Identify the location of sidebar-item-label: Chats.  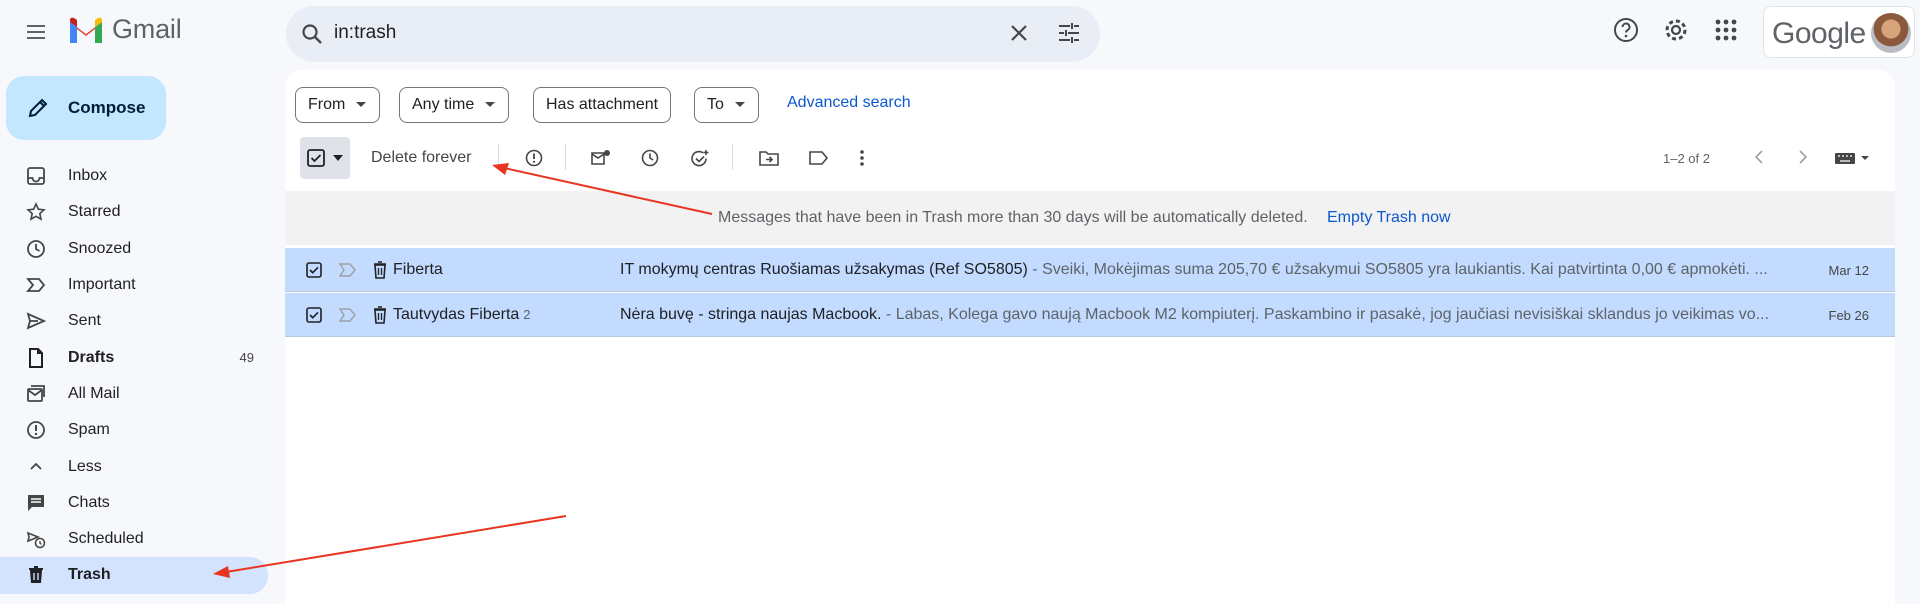
(89, 502).